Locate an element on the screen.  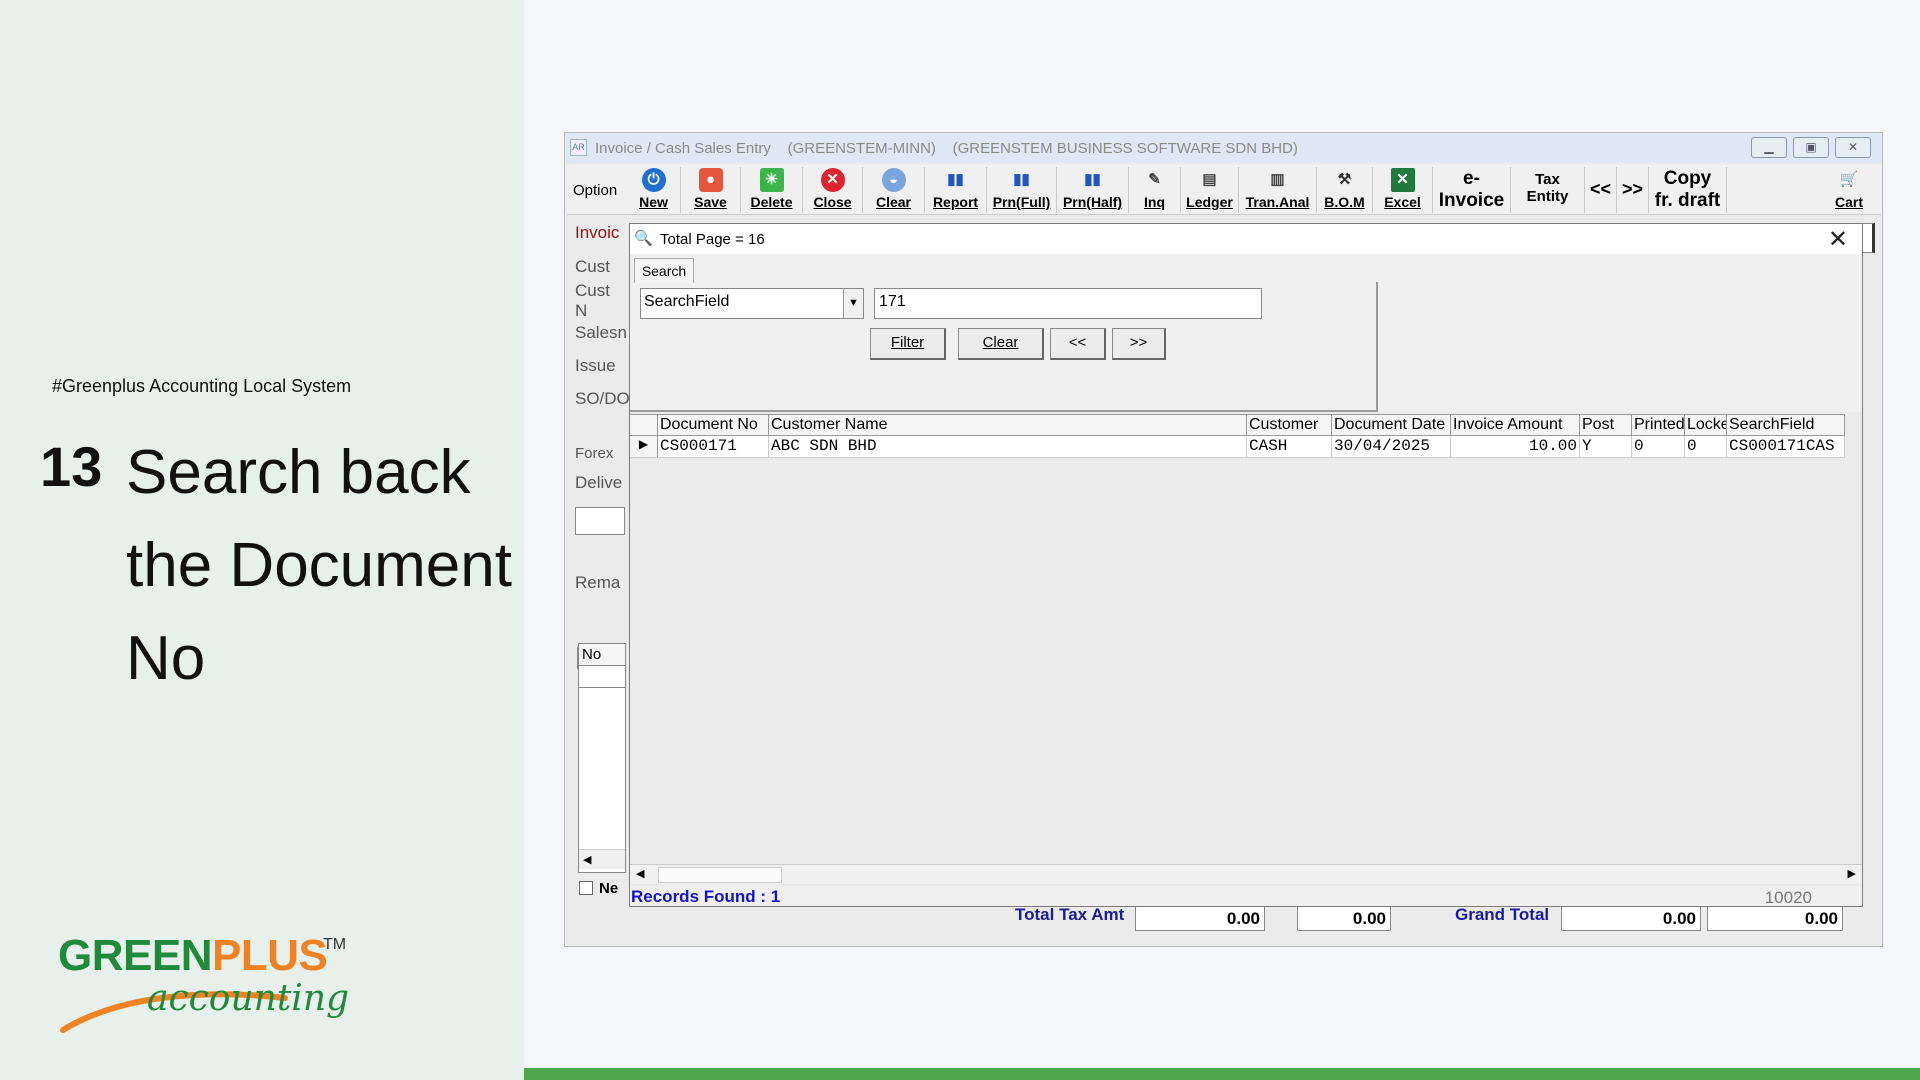
scroll-right-icon: ▶ is located at coordinates (1852, 873).